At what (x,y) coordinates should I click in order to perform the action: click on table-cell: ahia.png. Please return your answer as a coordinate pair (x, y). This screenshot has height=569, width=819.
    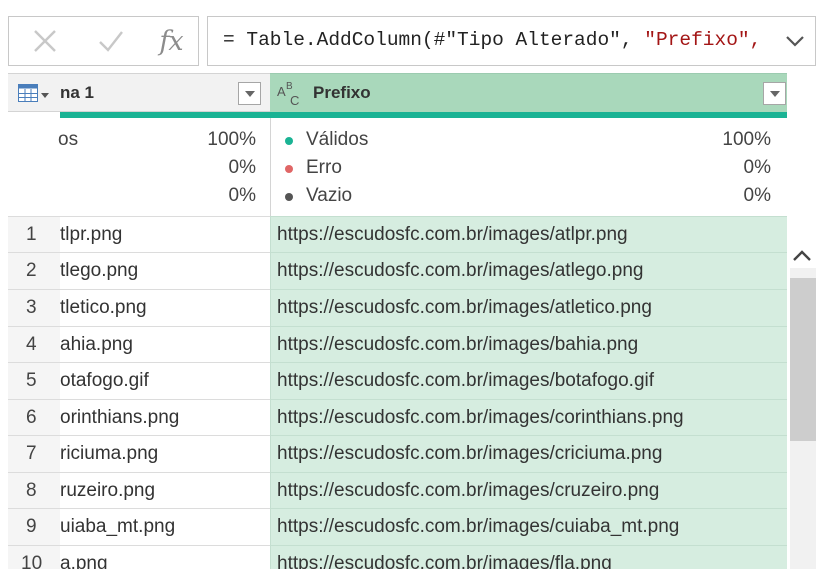
    Looking at the image, I should click on (165, 344).